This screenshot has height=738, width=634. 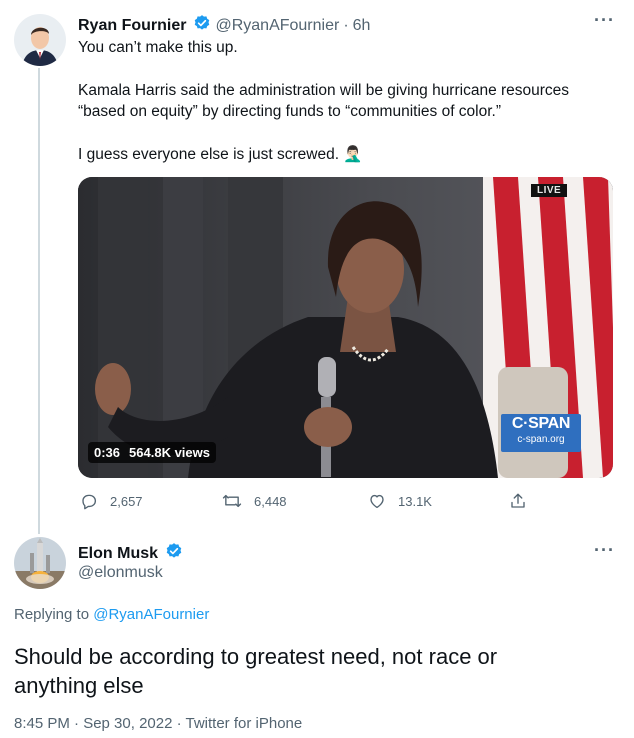 I want to click on like-count: 13.1K, so click(x=415, y=501).